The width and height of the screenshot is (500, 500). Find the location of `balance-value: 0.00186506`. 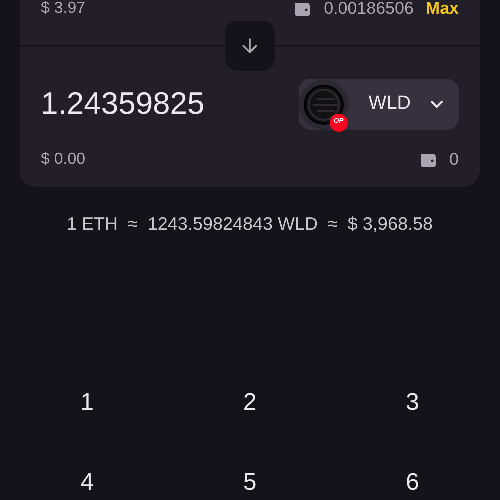

balance-value: 0.00186506 is located at coordinates (369, 9).